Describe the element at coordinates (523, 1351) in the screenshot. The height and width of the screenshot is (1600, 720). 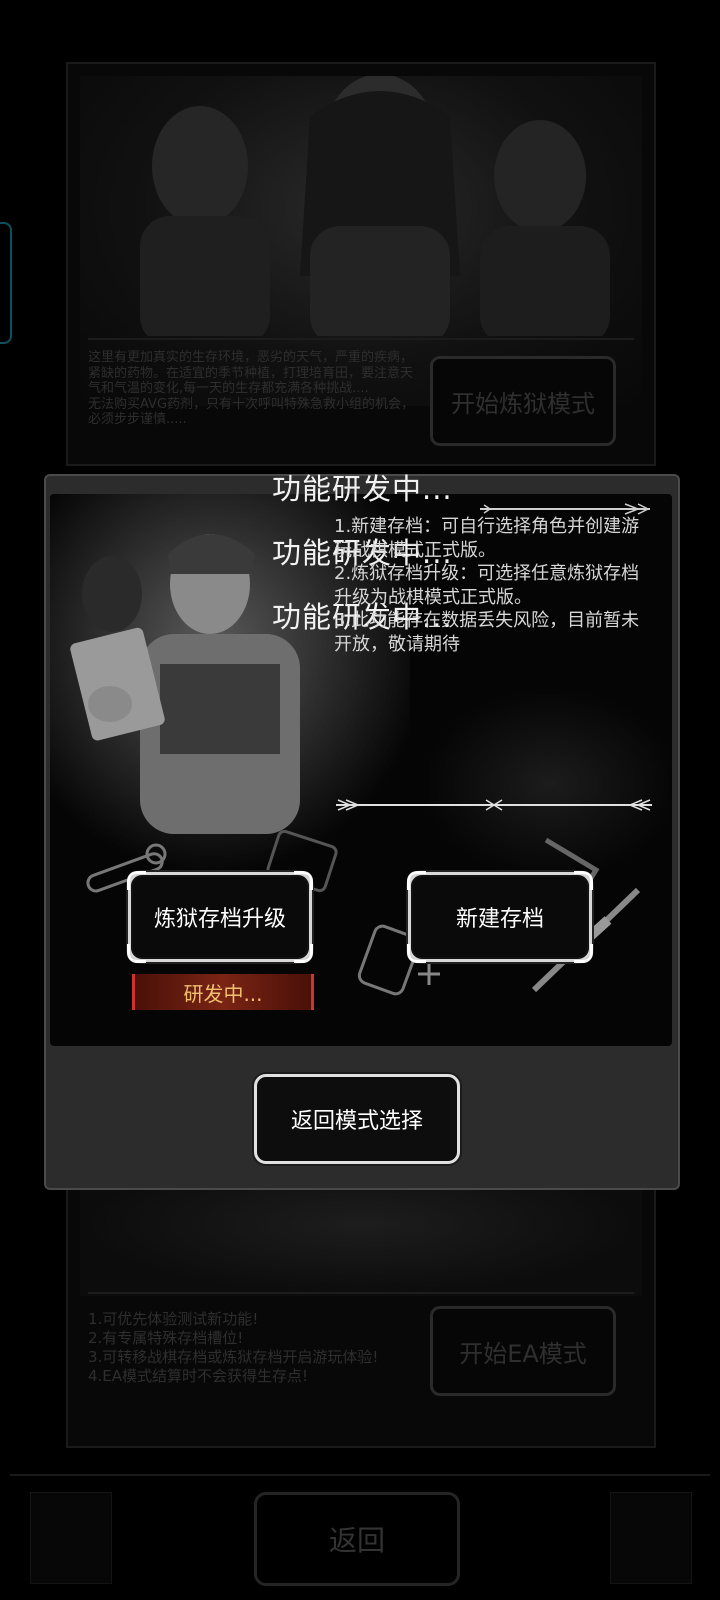
I see `start-ea-mode-button: 开始EA模式` at that location.